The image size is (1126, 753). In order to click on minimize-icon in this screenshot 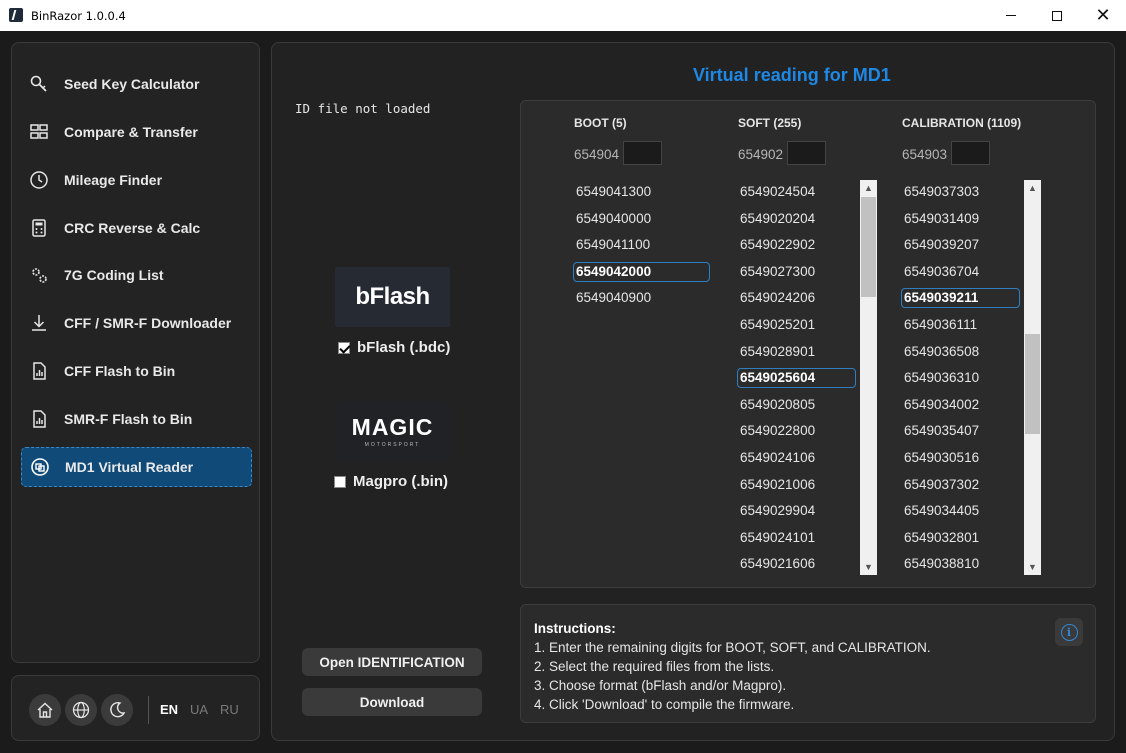, I will do `click(1011, 15)`.